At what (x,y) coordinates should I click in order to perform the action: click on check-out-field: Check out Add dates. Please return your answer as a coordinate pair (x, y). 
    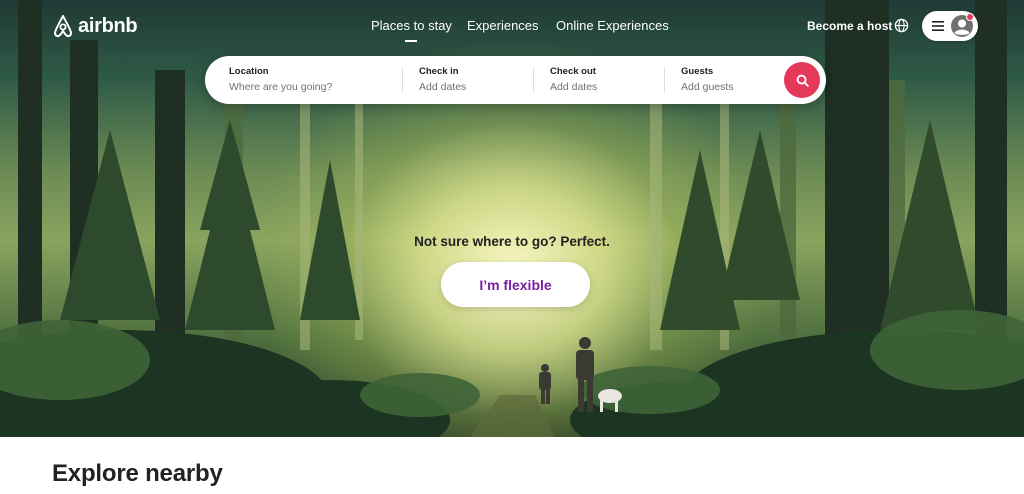
    Looking at the image, I should click on (605, 80).